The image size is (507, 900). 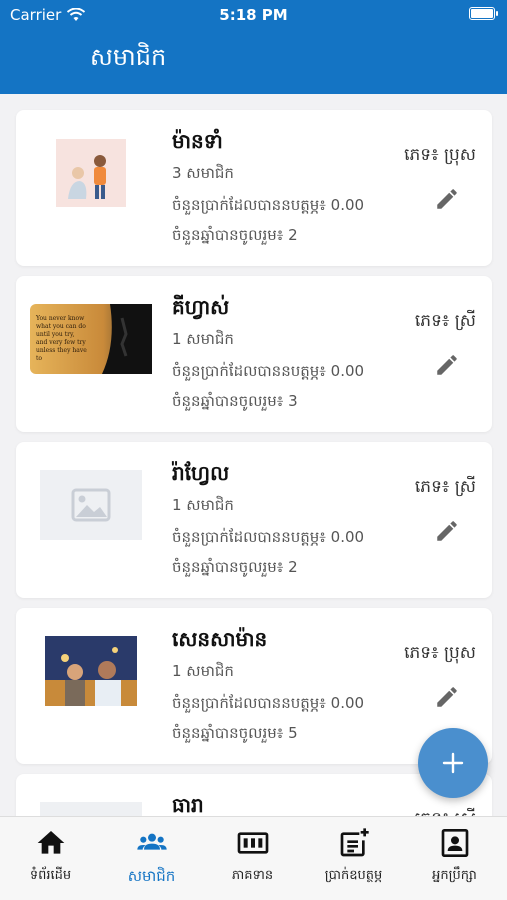 What do you see at coordinates (197, 141) in the screenshot?
I see `member-name: ម៉ានទាំ` at bounding box center [197, 141].